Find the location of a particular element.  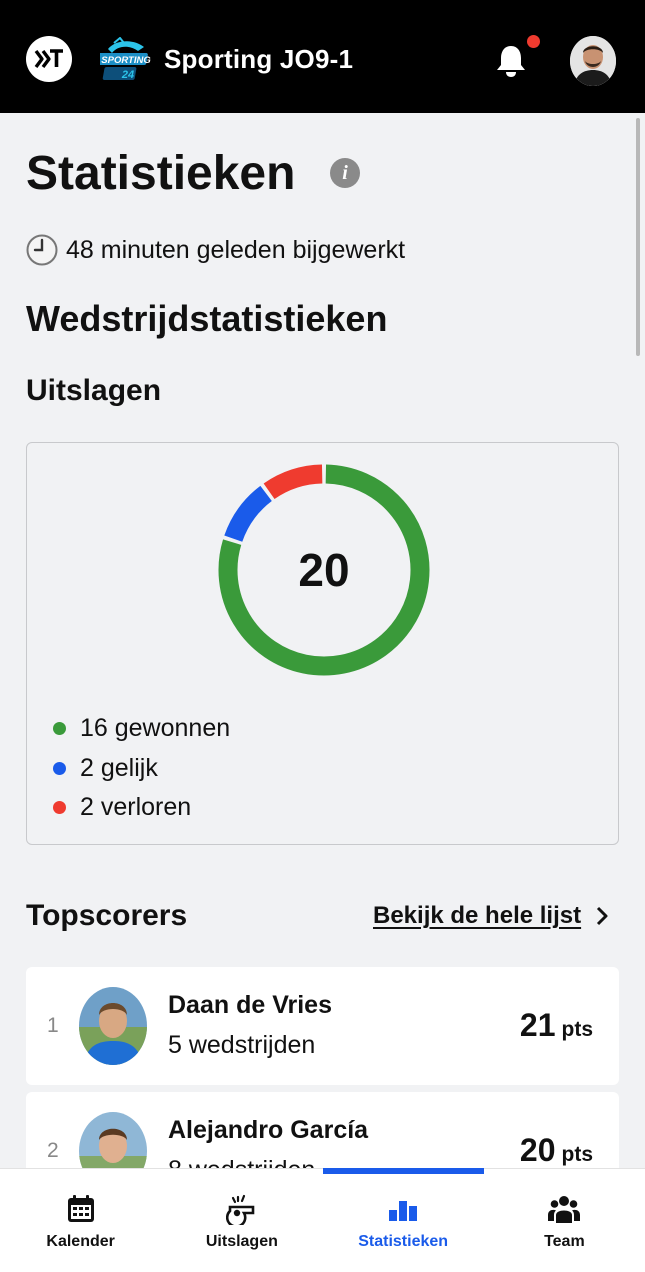

clock-icon is located at coordinates (42, 250).